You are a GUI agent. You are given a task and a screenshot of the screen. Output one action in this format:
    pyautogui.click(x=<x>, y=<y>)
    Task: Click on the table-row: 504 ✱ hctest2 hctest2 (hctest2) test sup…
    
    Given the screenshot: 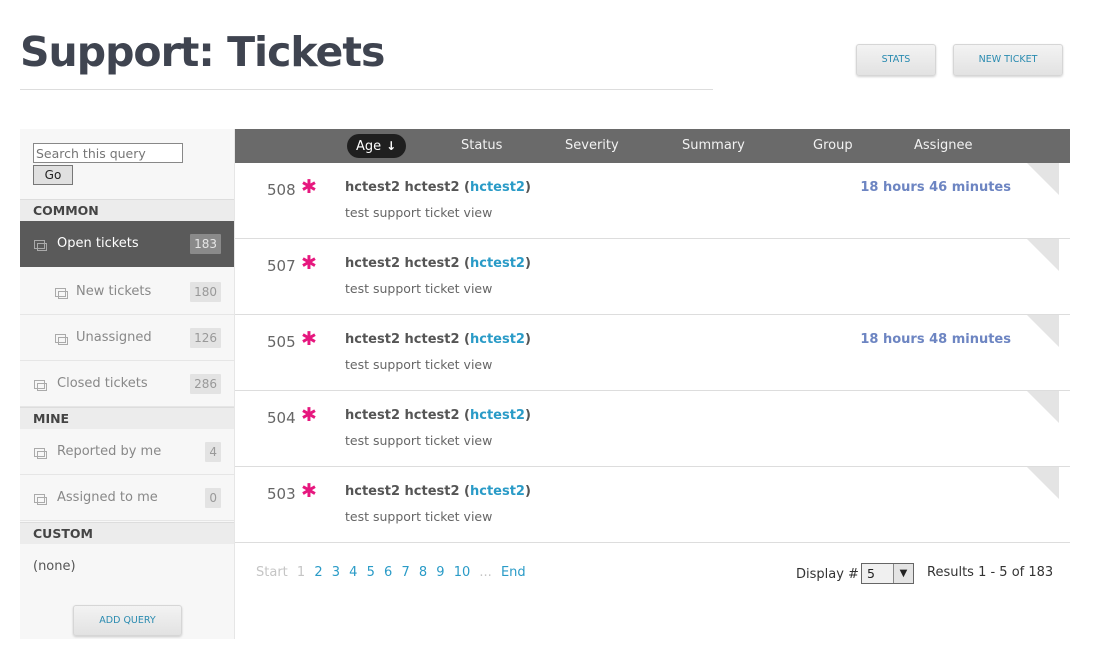 What is the action you would take?
    pyautogui.click(x=652, y=429)
    